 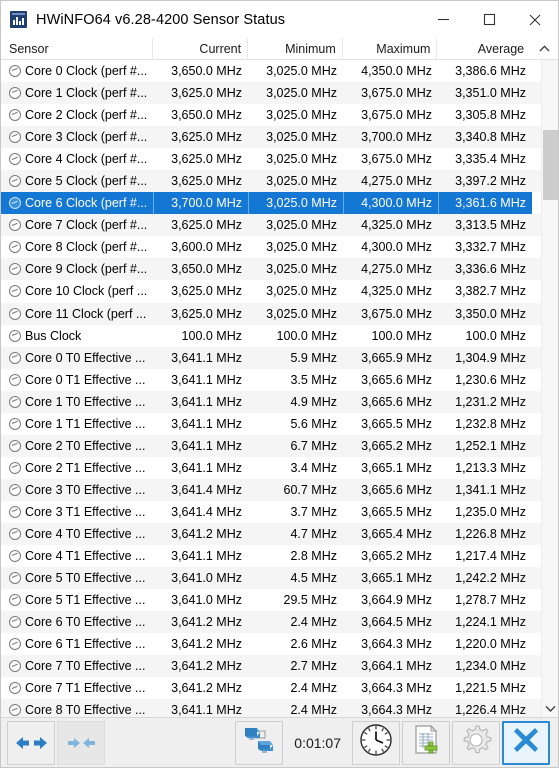 I want to click on row-minimum-value: 100.0 MHz, so click(x=306, y=335).